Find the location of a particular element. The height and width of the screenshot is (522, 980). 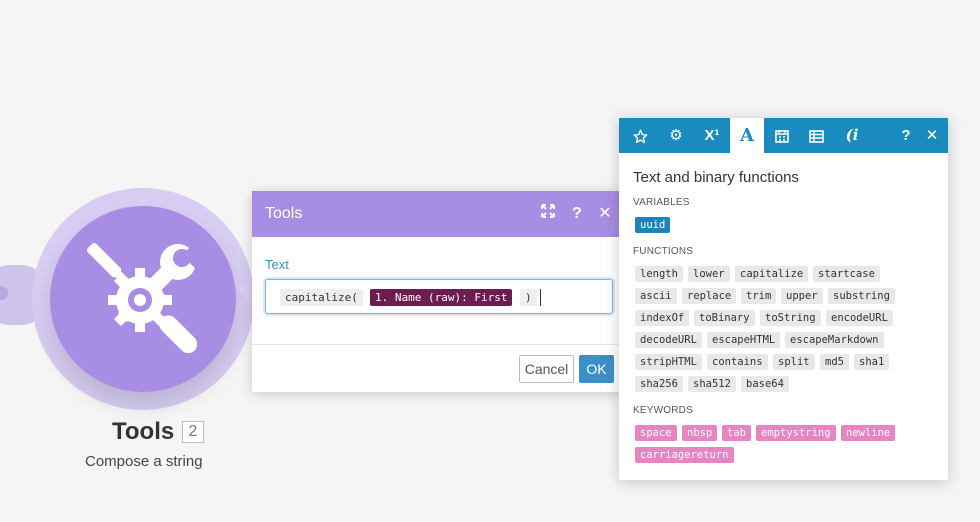

text-input: capitalize( 1. Name (raw): First ) is located at coordinates (439, 296).